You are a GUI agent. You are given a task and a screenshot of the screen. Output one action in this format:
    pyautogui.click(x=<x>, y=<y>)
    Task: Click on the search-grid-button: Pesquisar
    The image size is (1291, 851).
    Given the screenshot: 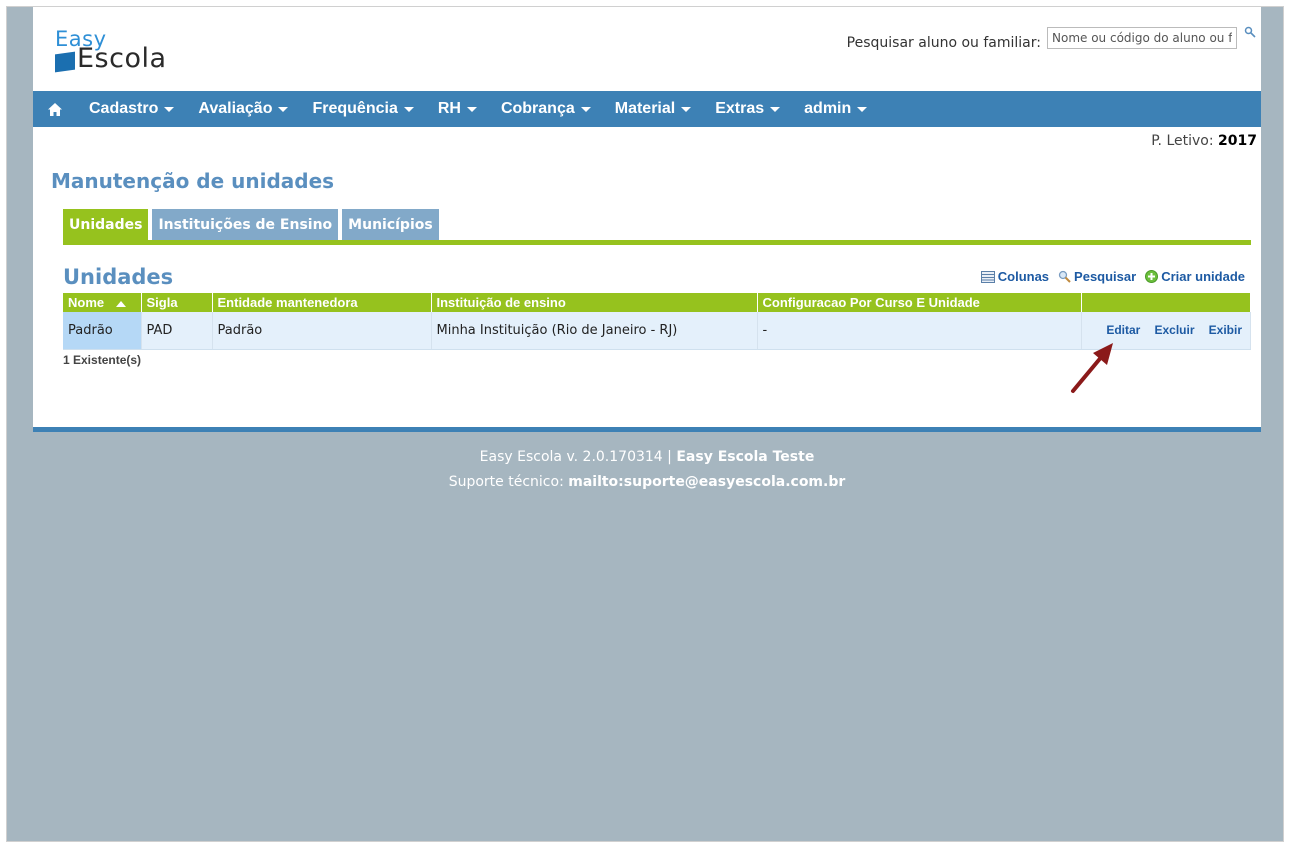 What is the action you would take?
    pyautogui.click(x=1096, y=276)
    